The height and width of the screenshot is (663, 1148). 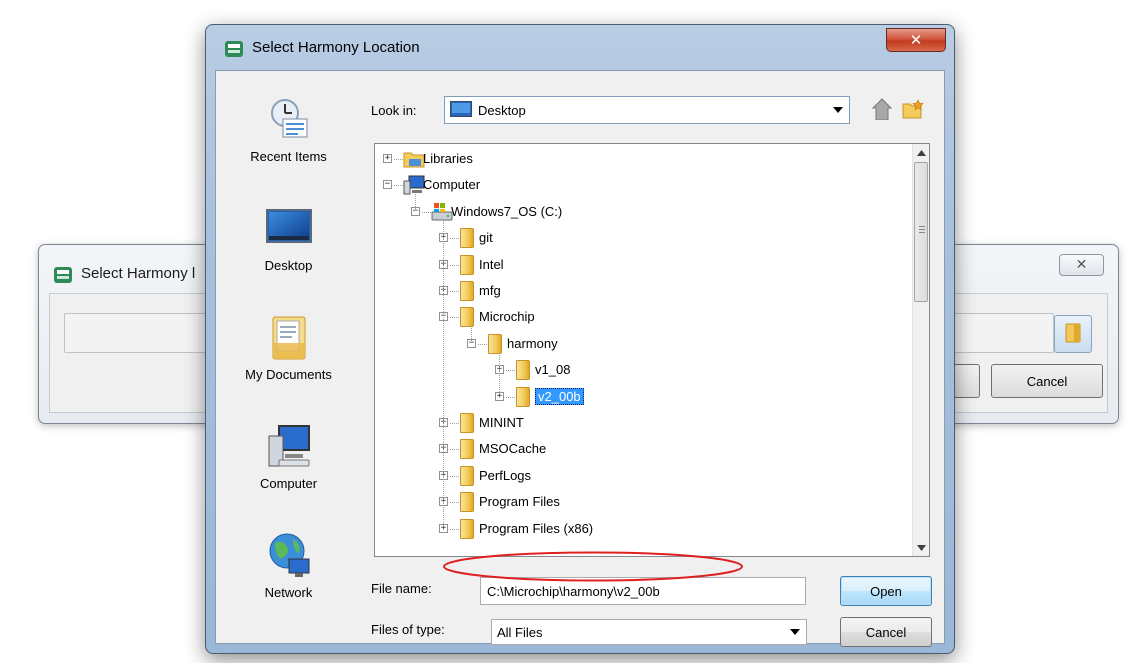 I want to click on look-in-text: Desktop, so click(x=502, y=110).